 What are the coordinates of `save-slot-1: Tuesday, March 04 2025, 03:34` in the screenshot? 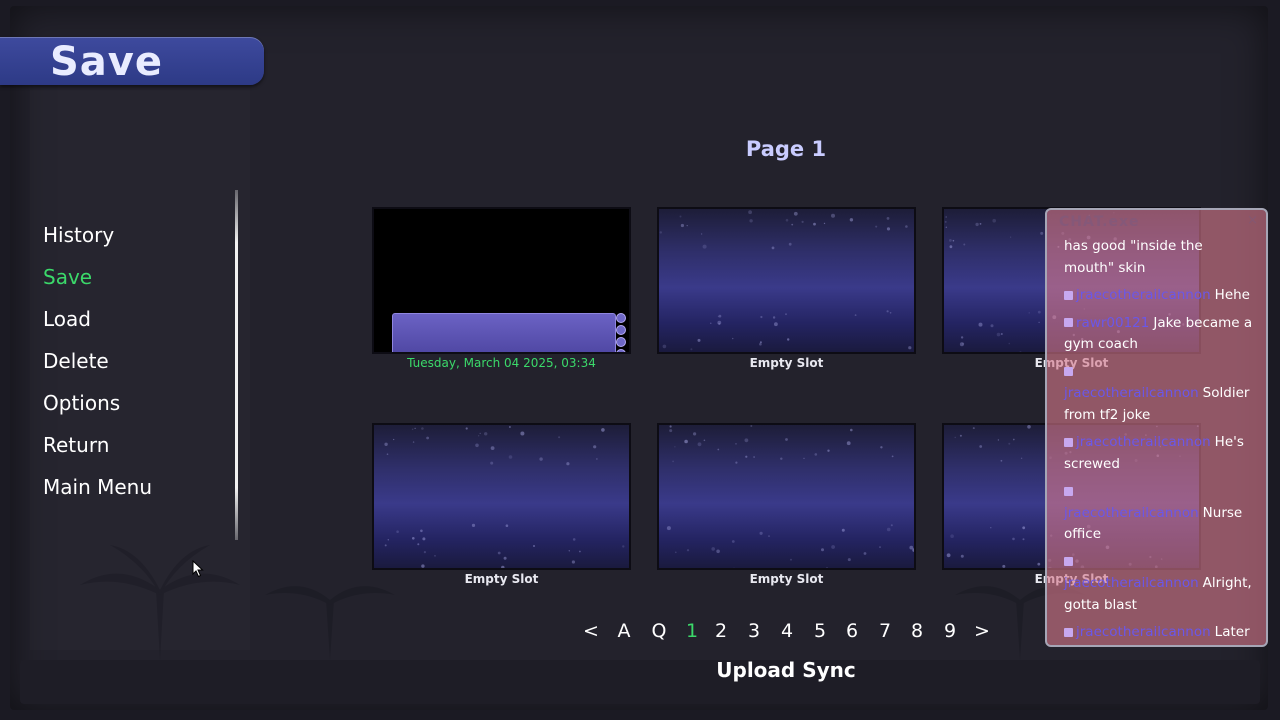 It's located at (501, 288).